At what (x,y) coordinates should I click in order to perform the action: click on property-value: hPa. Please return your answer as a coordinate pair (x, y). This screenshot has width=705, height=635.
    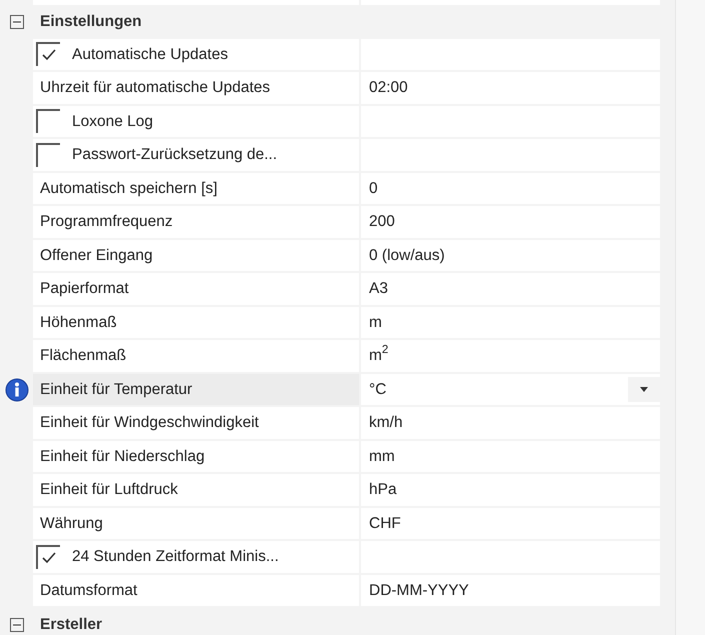
    Looking at the image, I should click on (510, 491).